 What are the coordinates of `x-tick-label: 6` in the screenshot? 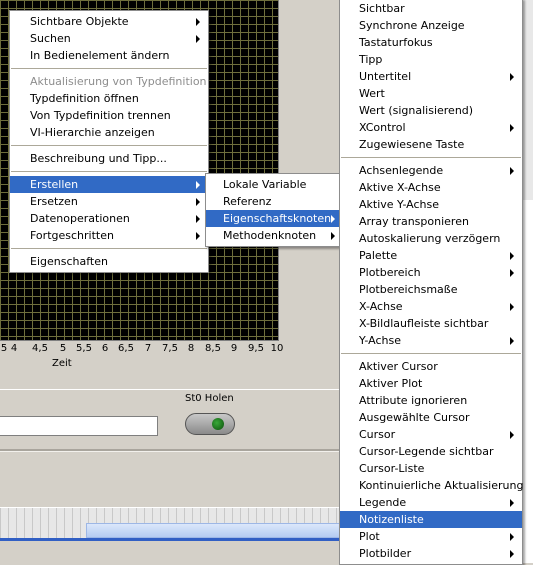 It's located at (105, 348).